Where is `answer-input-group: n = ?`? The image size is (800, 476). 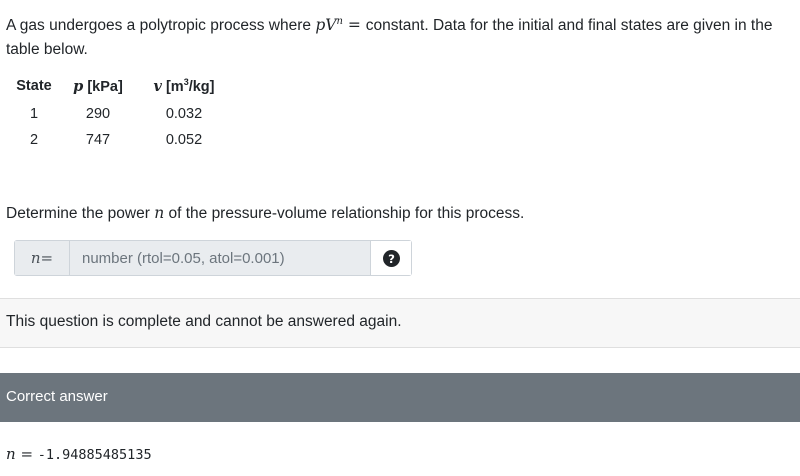 answer-input-group: n = ? is located at coordinates (213, 258).